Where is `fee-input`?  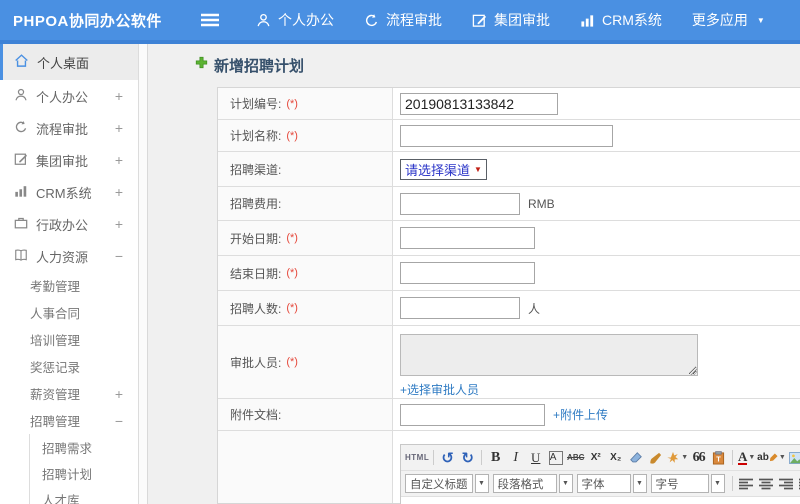 fee-input is located at coordinates (460, 203).